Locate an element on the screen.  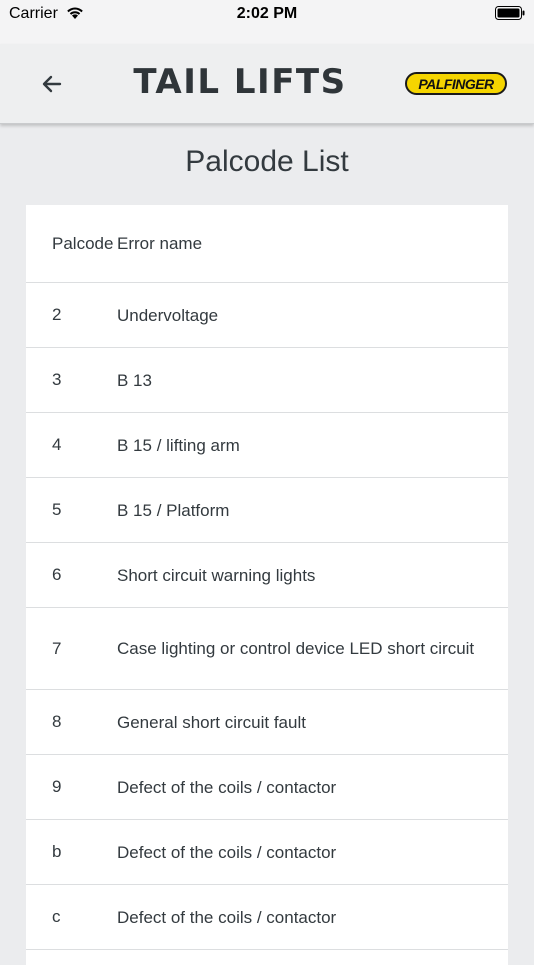
table-row: 8 General short circuit fault is located at coordinates (267, 722).